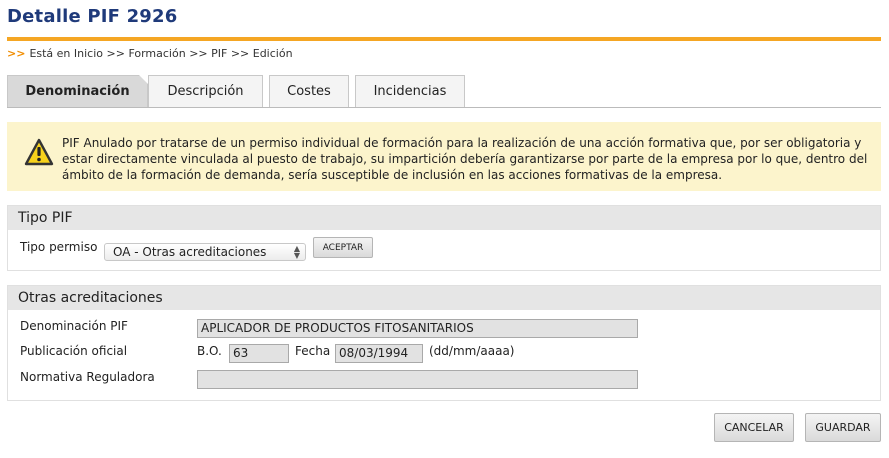 Image resolution: width=889 pixels, height=458 pixels. Describe the element at coordinates (417, 328) in the screenshot. I see `denominacion-field: APLICADOR DE PRODUCTOS FITOSANITARIOS` at that location.